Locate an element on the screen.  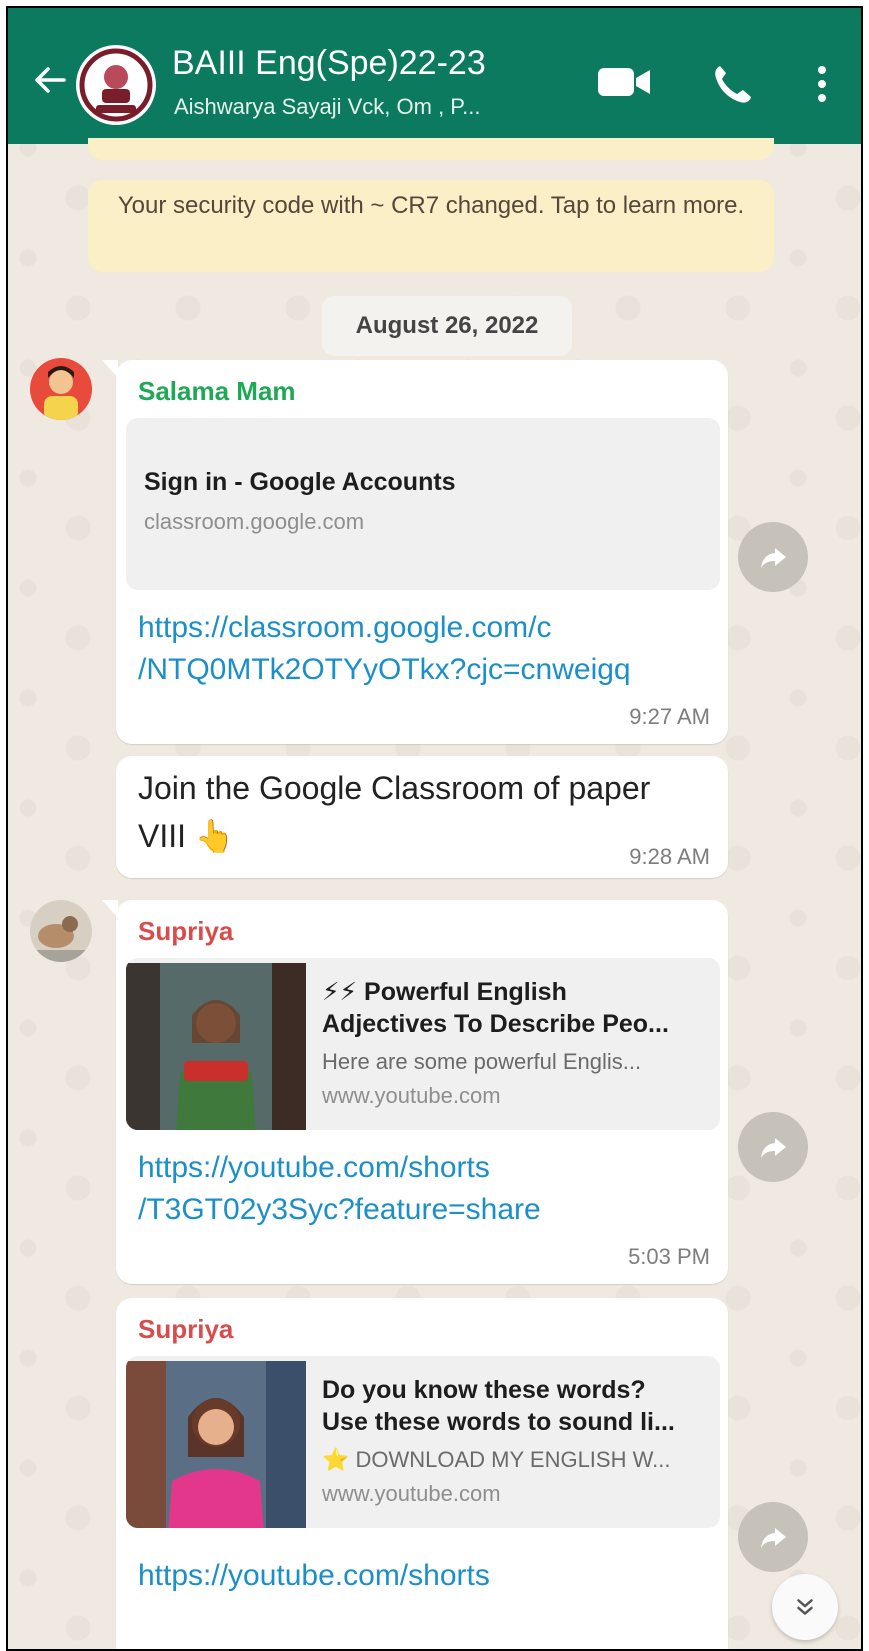
sender-avatar-salama is located at coordinates (61, 389).